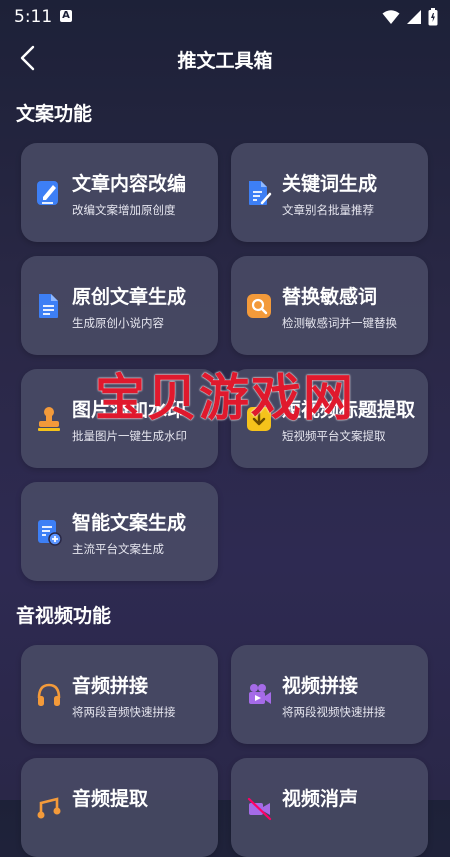 The image size is (450, 857). What do you see at coordinates (259, 306) in the screenshot?
I see `search-replace-icon` at bounding box center [259, 306].